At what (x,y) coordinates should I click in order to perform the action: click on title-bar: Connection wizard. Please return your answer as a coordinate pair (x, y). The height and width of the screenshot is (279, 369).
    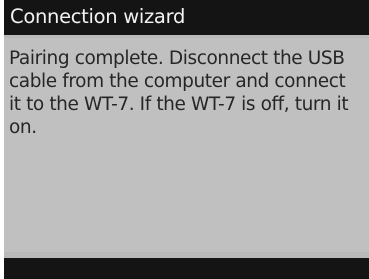
    Looking at the image, I should click on (186, 17).